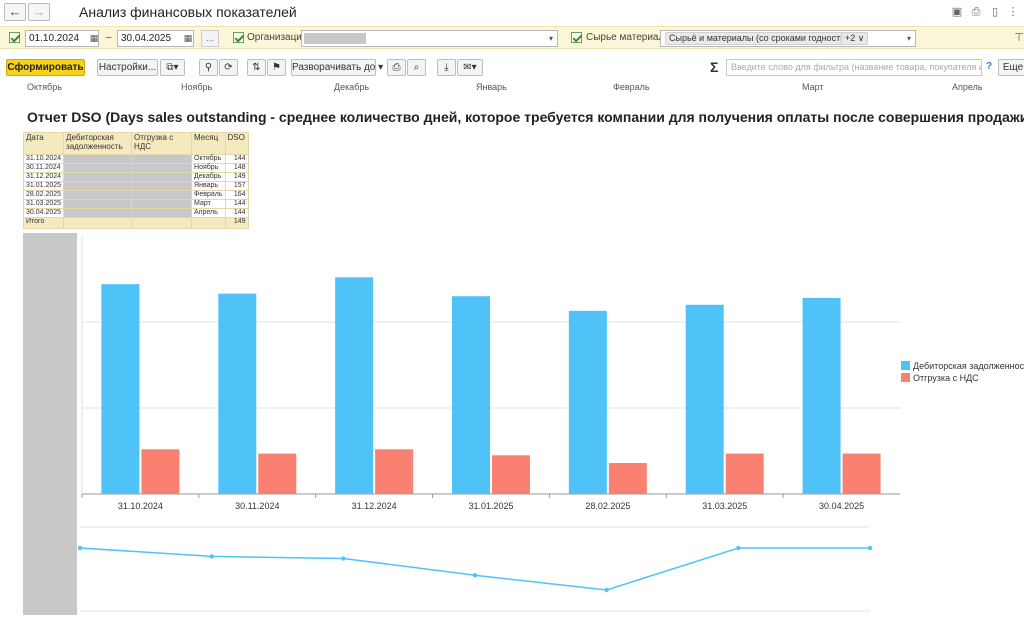 The height and width of the screenshot is (632, 1024). I want to click on x-tick-label: 30.04.2025, so click(841, 506).